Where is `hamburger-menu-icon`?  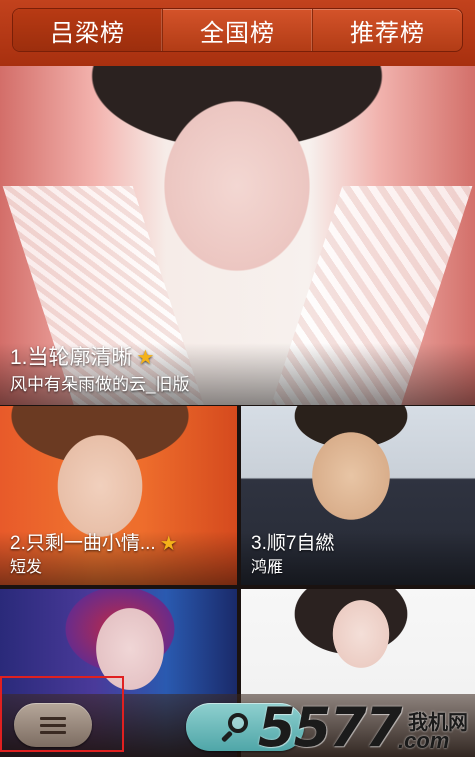
hamburger-menu-icon is located at coordinates (53, 725).